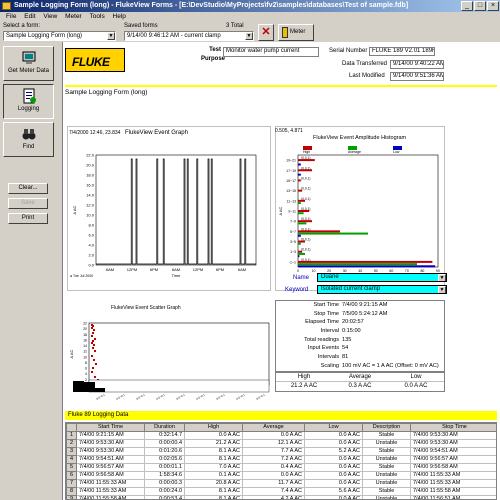 Image resolution: width=500 pixels, height=500 pixels. I want to click on meter-label: Meter, so click(298, 32).